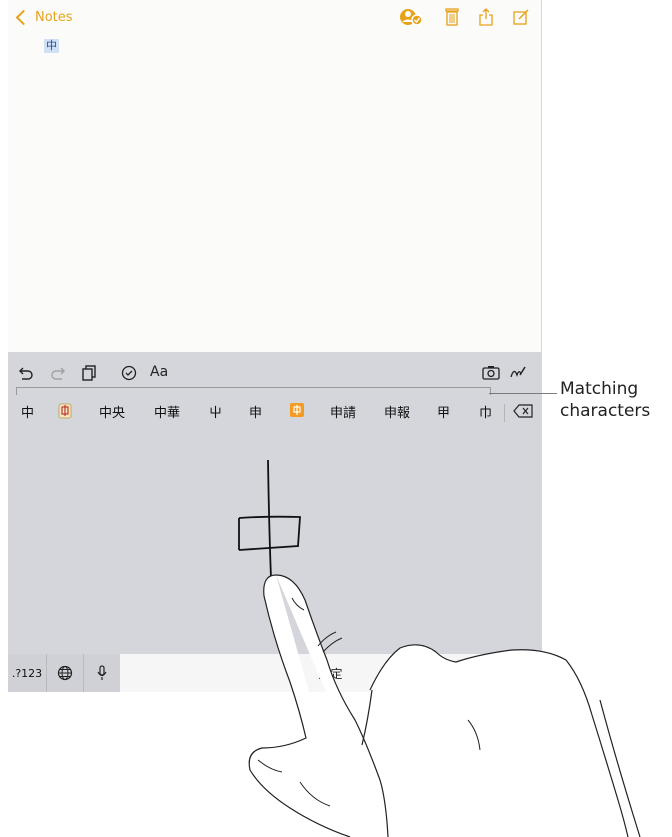  I want to click on trash-icon, so click(452, 17).